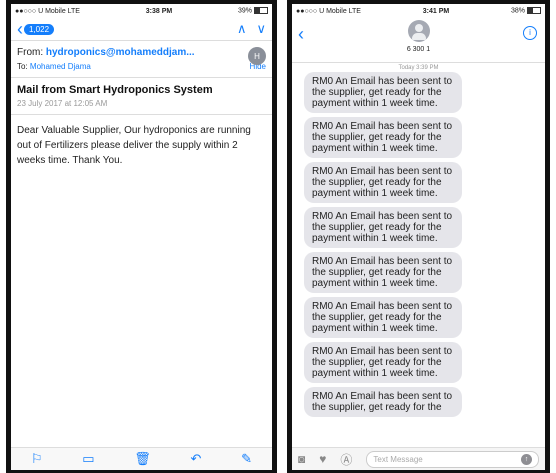  I want to click on clock: 3:38 PM, so click(159, 11).